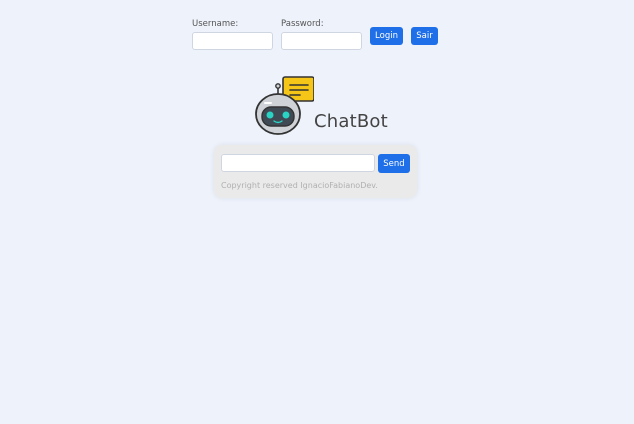 This screenshot has height=424, width=634. I want to click on password-input, so click(321, 41).